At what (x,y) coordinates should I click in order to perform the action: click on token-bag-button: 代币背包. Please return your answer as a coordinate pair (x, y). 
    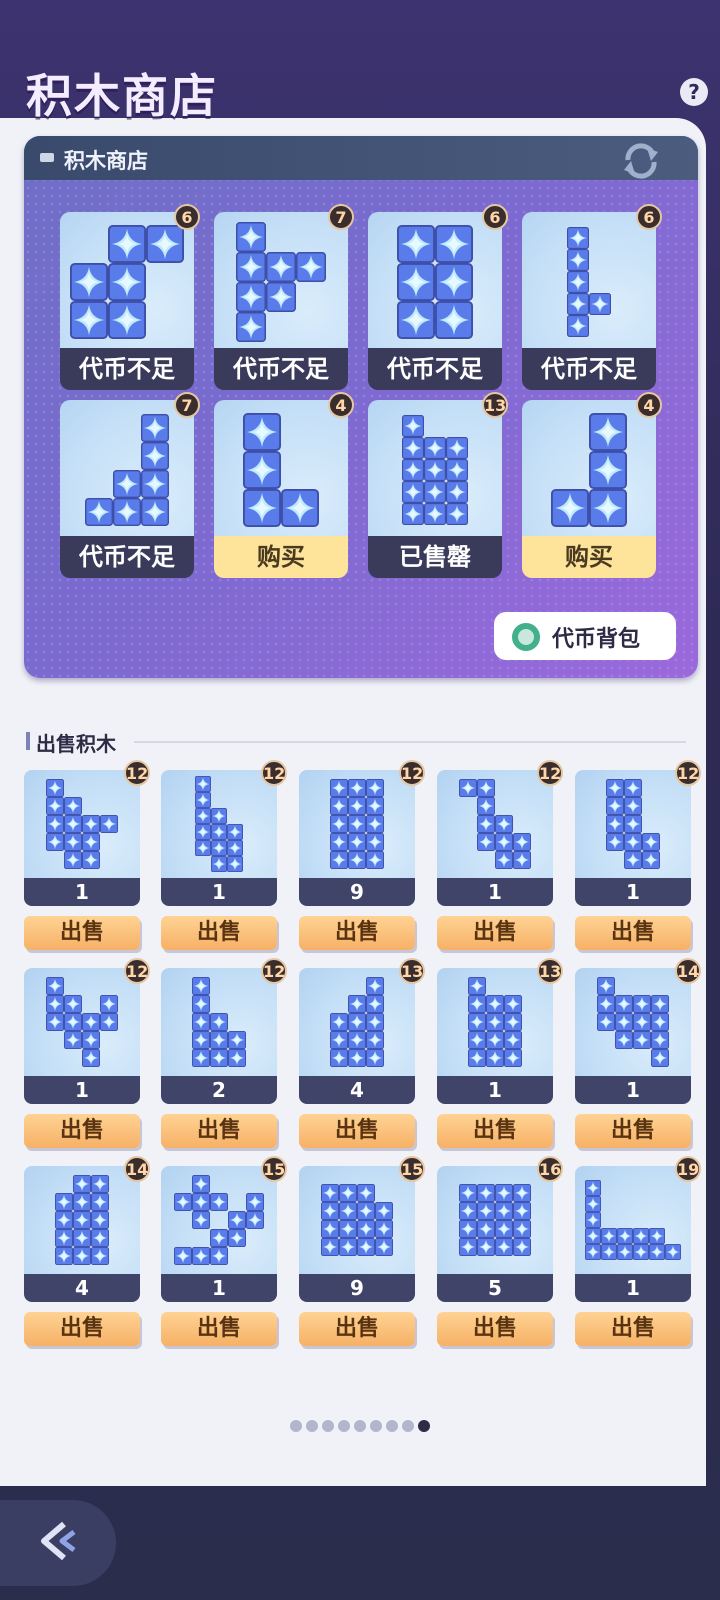
    Looking at the image, I should click on (585, 636).